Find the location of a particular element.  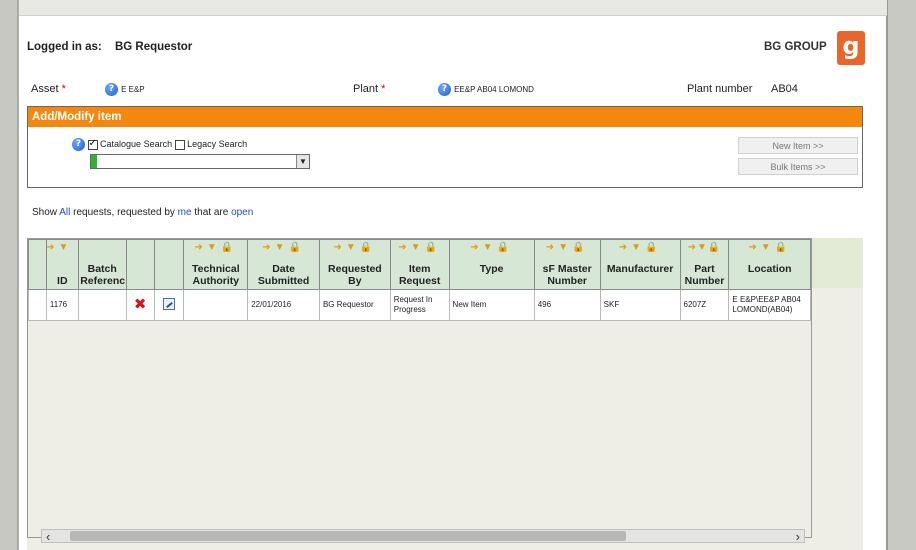

cell-item-request: Request In Progress is located at coordinates (419, 305).